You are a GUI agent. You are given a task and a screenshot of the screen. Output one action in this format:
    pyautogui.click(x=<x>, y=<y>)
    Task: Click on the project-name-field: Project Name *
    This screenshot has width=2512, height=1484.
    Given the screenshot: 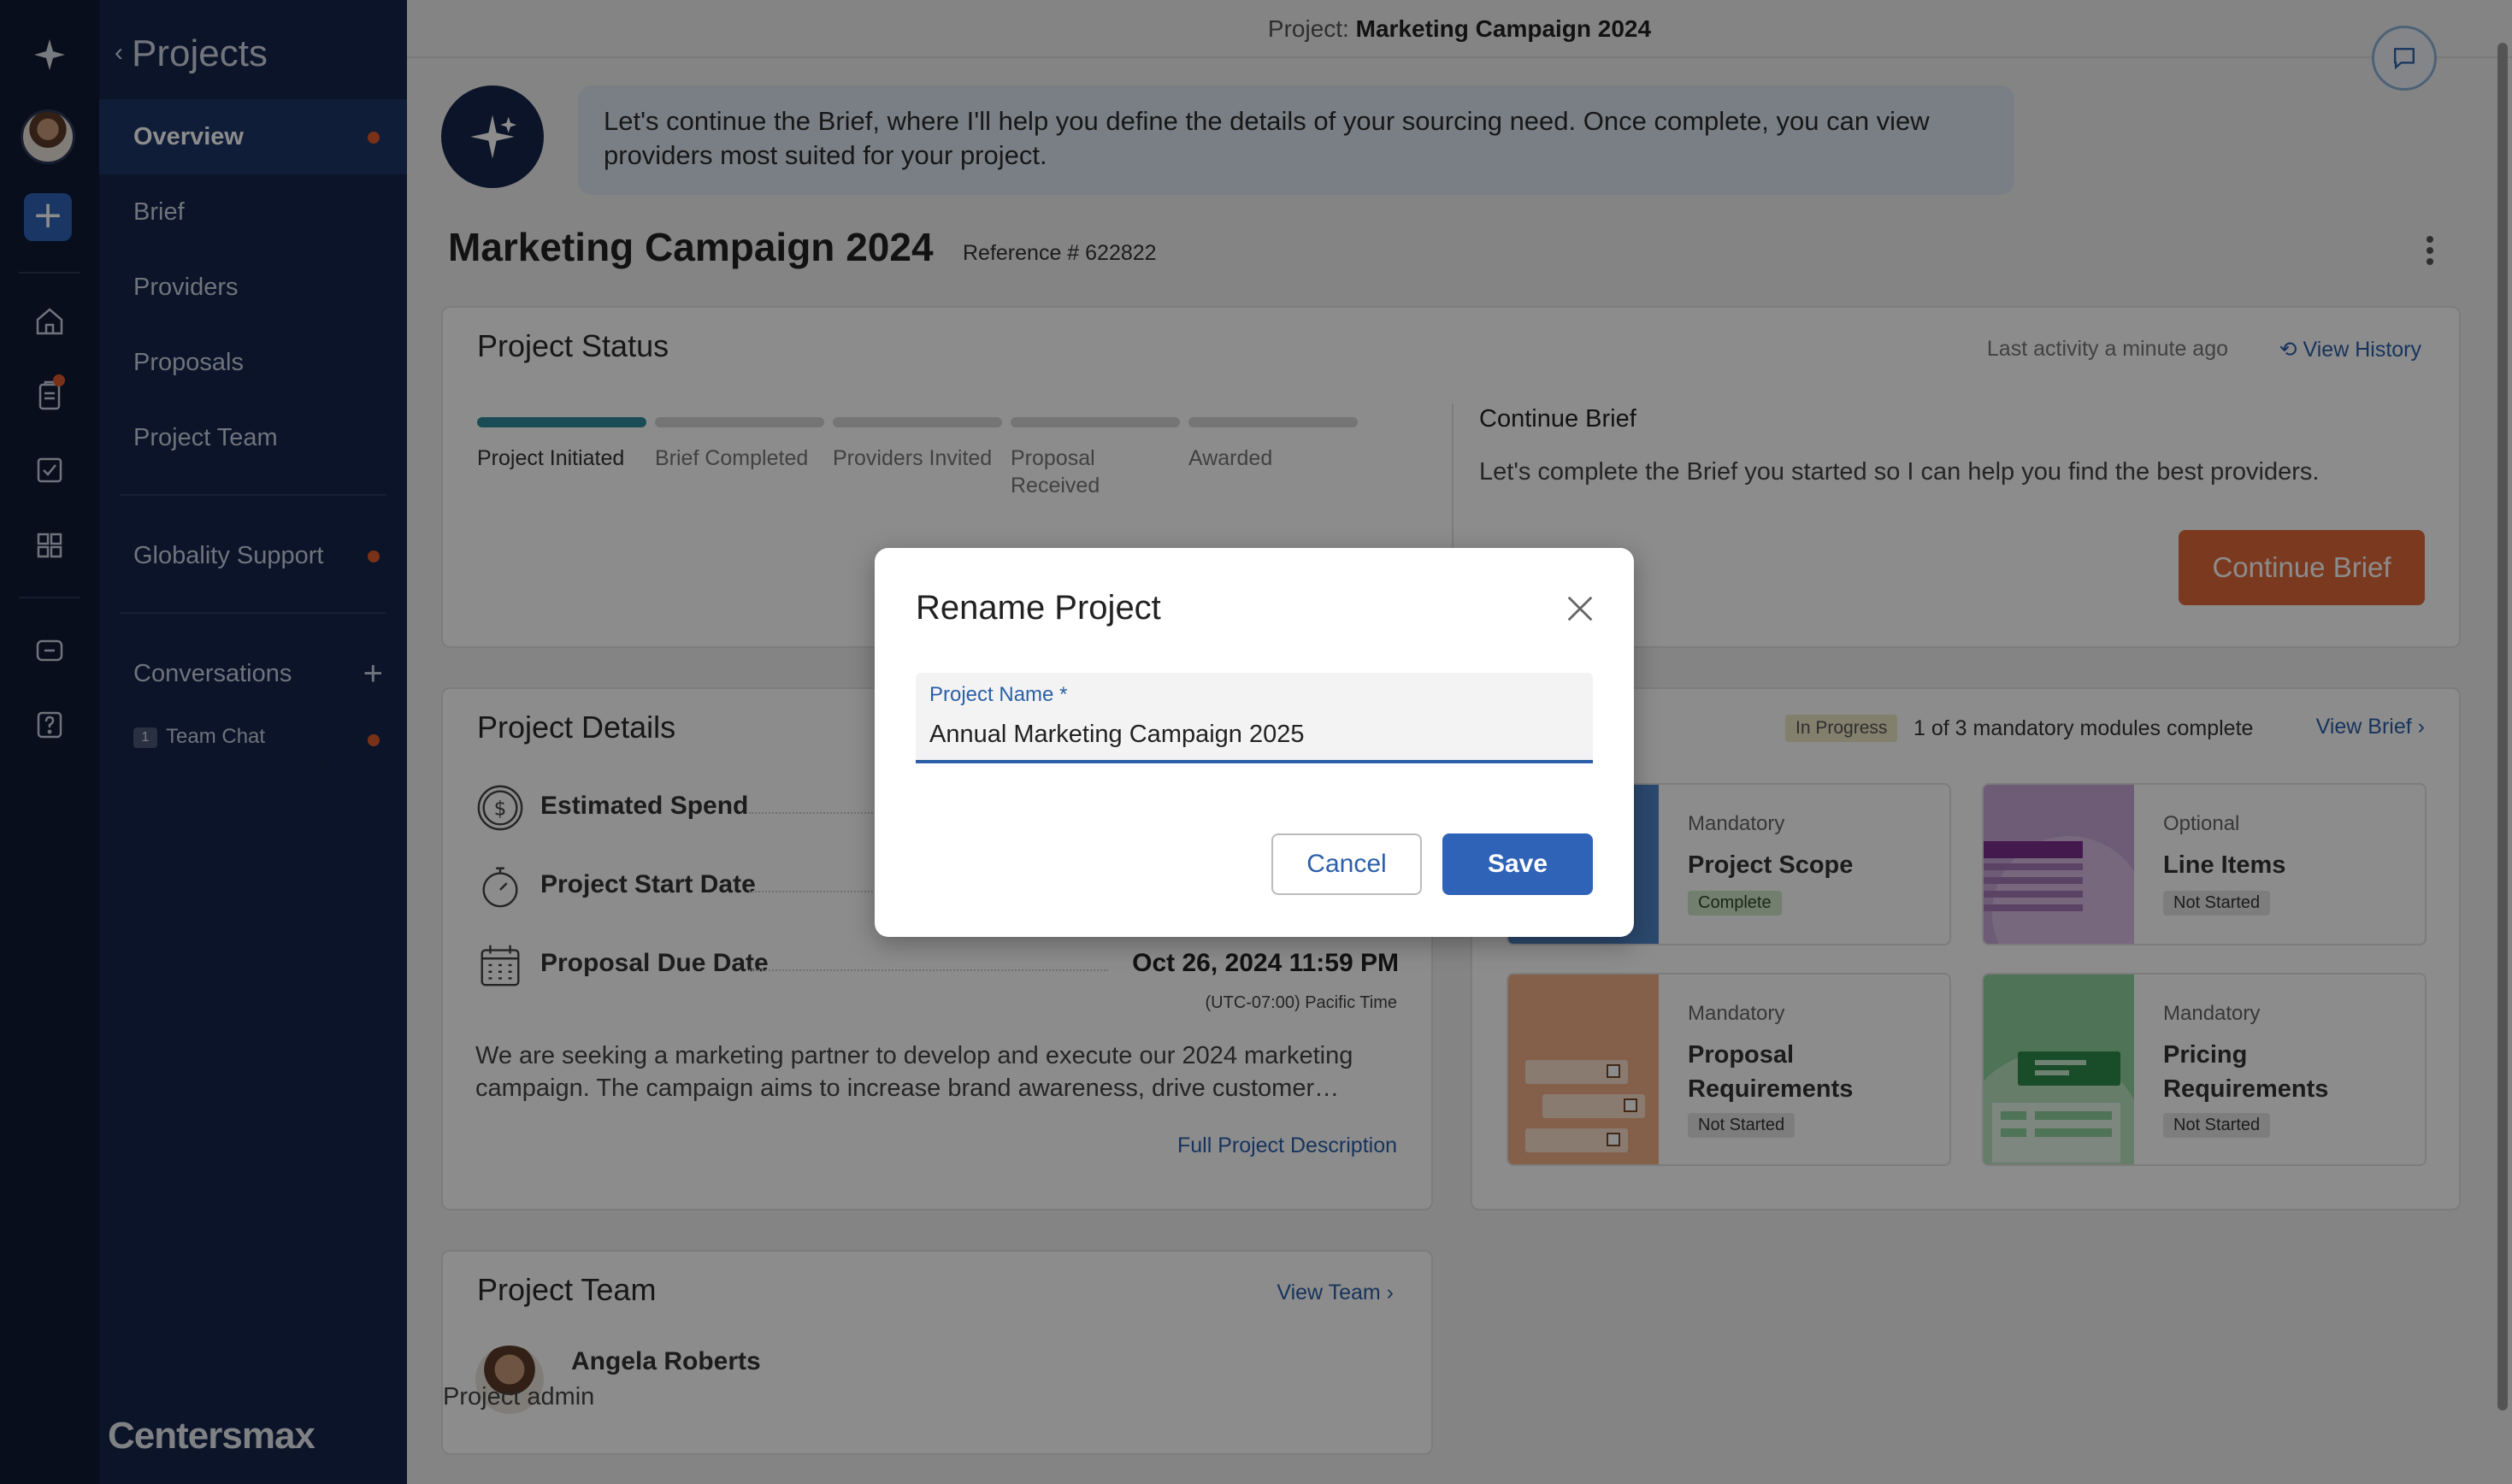 What is the action you would take?
    pyautogui.click(x=1254, y=718)
    